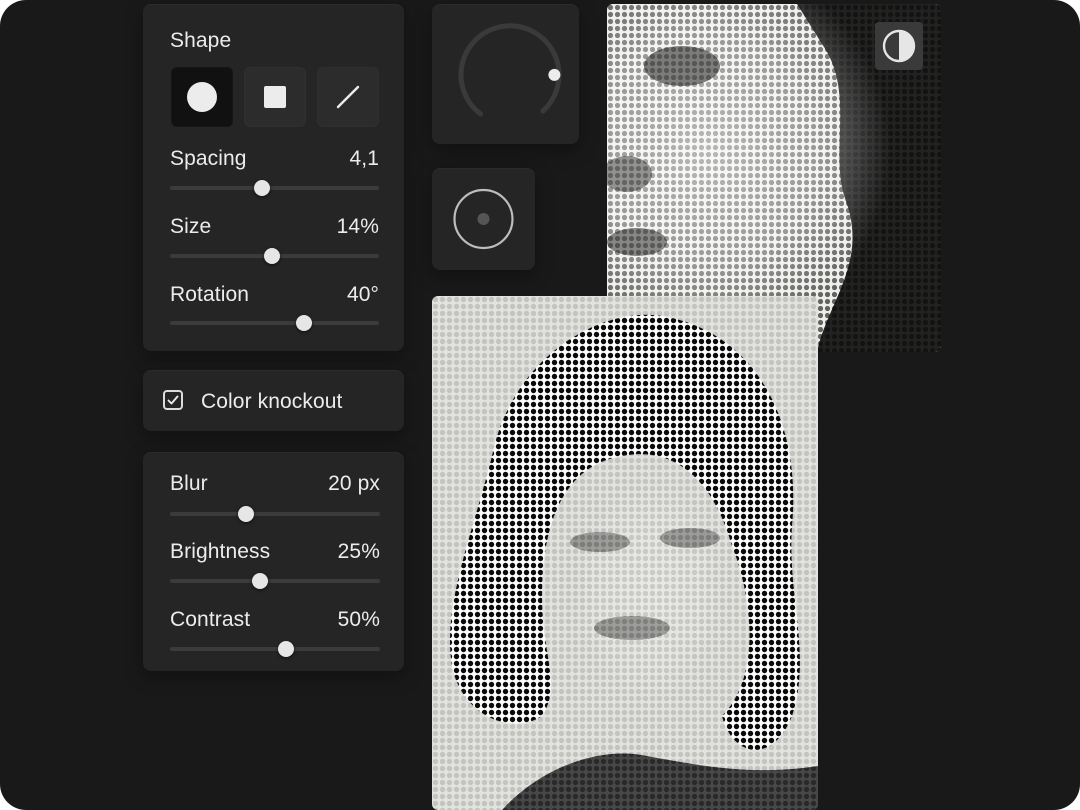 The width and height of the screenshot is (1080, 810). What do you see at coordinates (210, 619) in the screenshot?
I see `contrast-label: Contrast` at bounding box center [210, 619].